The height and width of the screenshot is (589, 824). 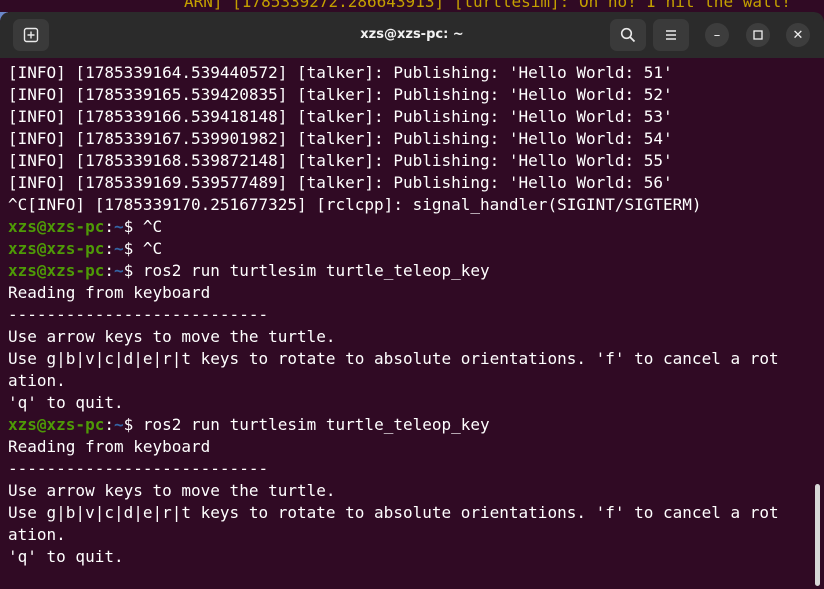 I want to click on minimize-button: –, so click(x=717, y=35).